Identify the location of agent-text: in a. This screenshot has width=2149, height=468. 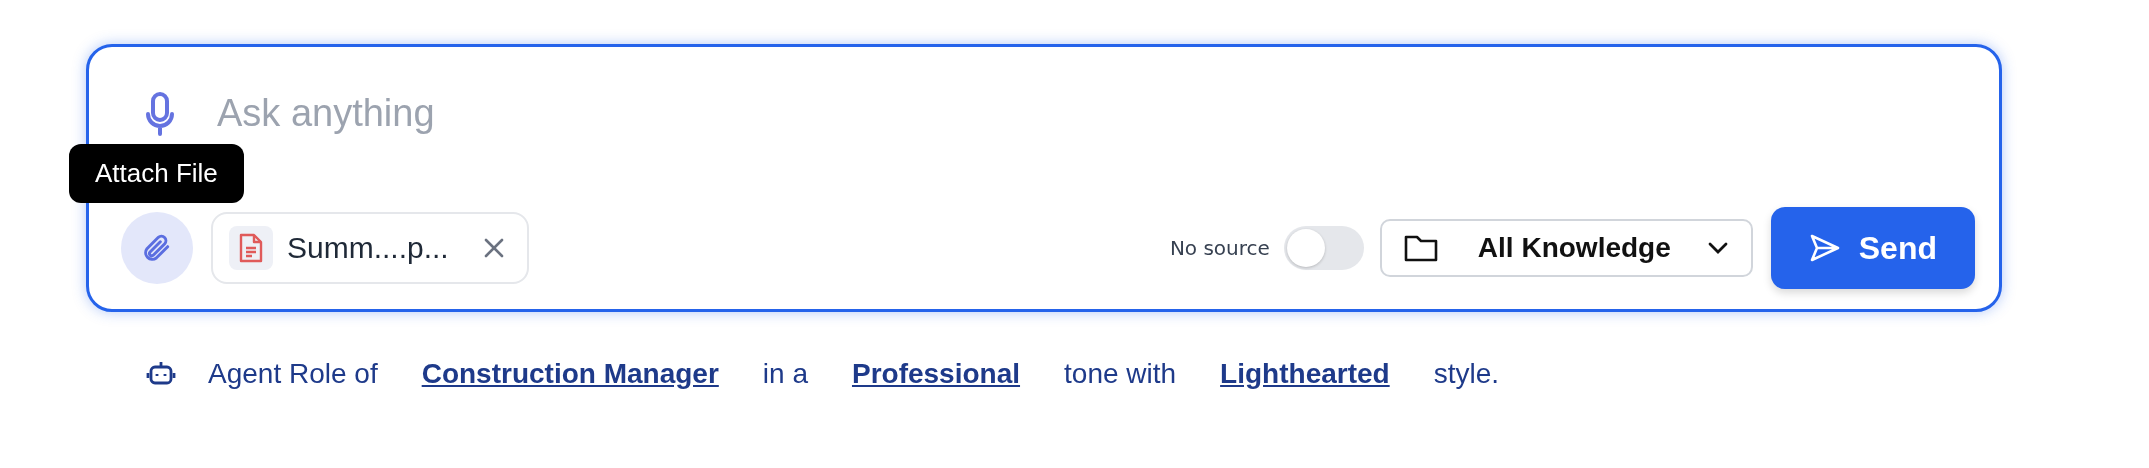
(785, 374).